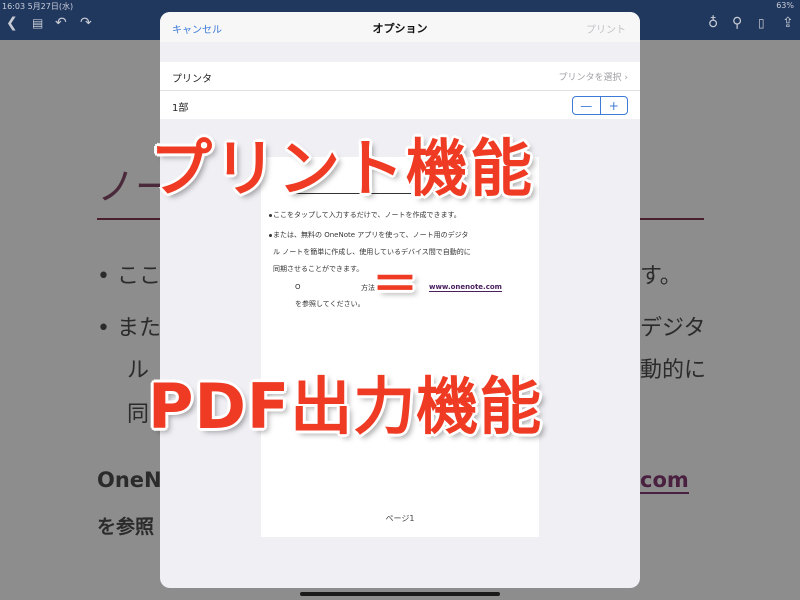  What do you see at coordinates (138, 414) in the screenshot?
I see `note-line-4: 同` at bounding box center [138, 414].